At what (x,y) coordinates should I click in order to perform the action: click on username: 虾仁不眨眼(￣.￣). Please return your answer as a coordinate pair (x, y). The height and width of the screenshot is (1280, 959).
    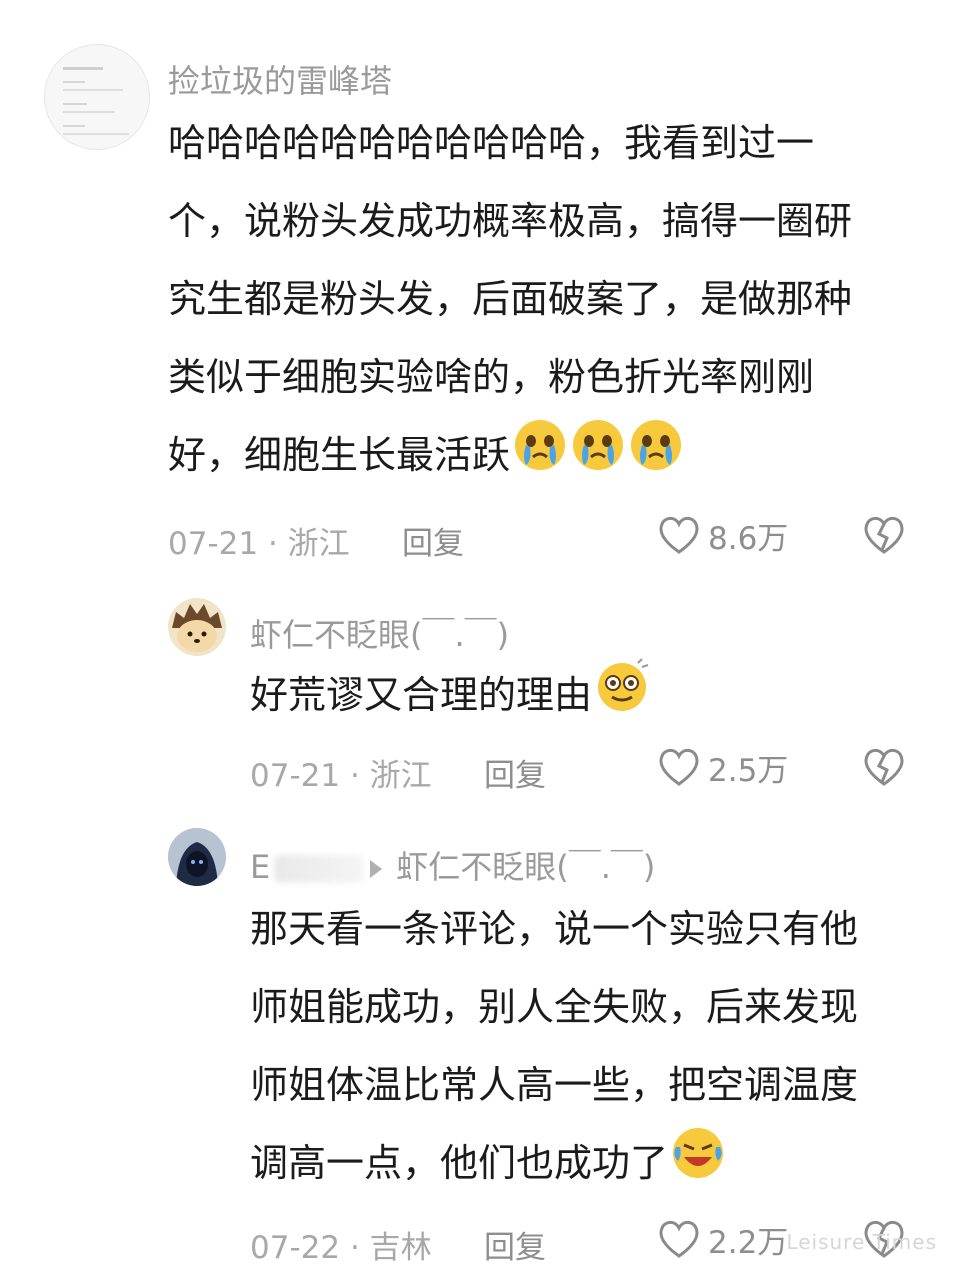
    Looking at the image, I should click on (379, 633).